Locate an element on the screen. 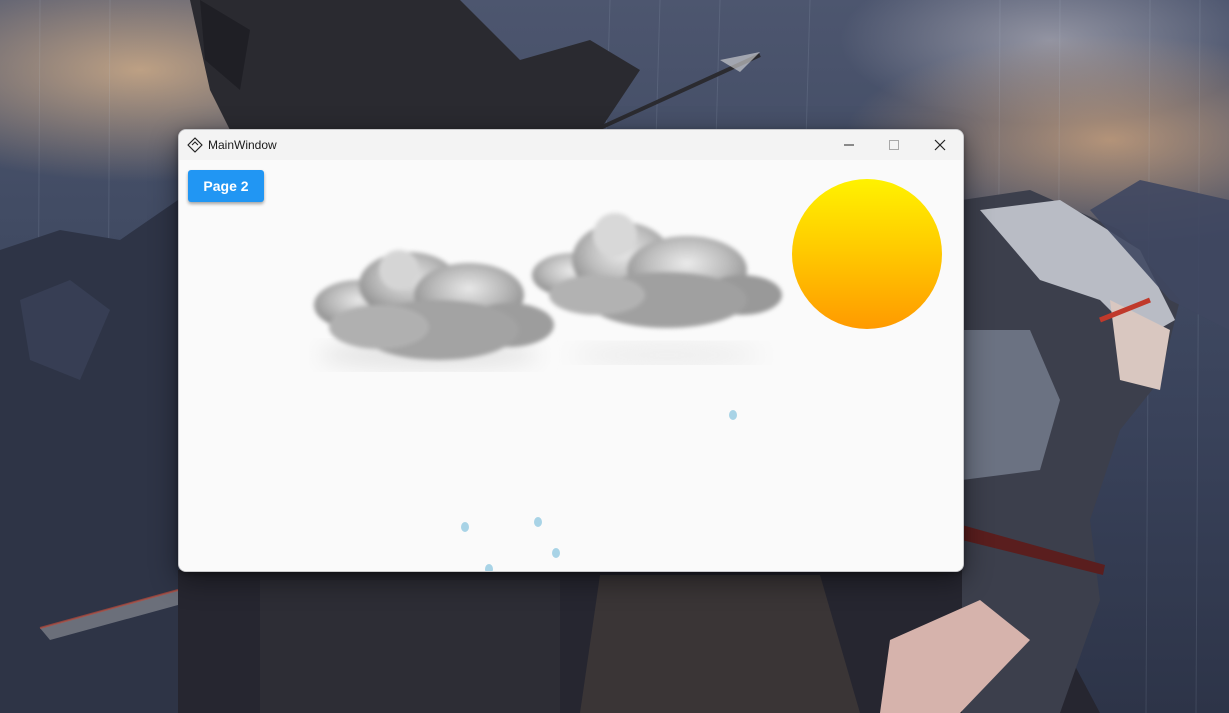 The image size is (1229, 713). minimize-button is located at coordinates (849, 145).